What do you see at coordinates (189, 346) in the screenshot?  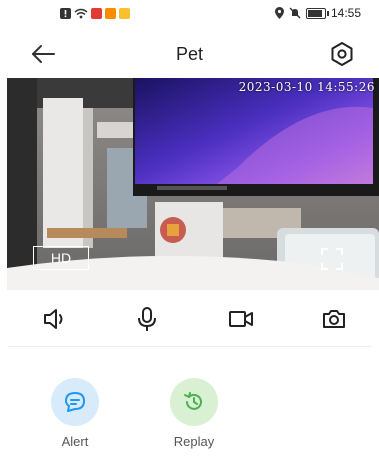 I see `divider` at bounding box center [189, 346].